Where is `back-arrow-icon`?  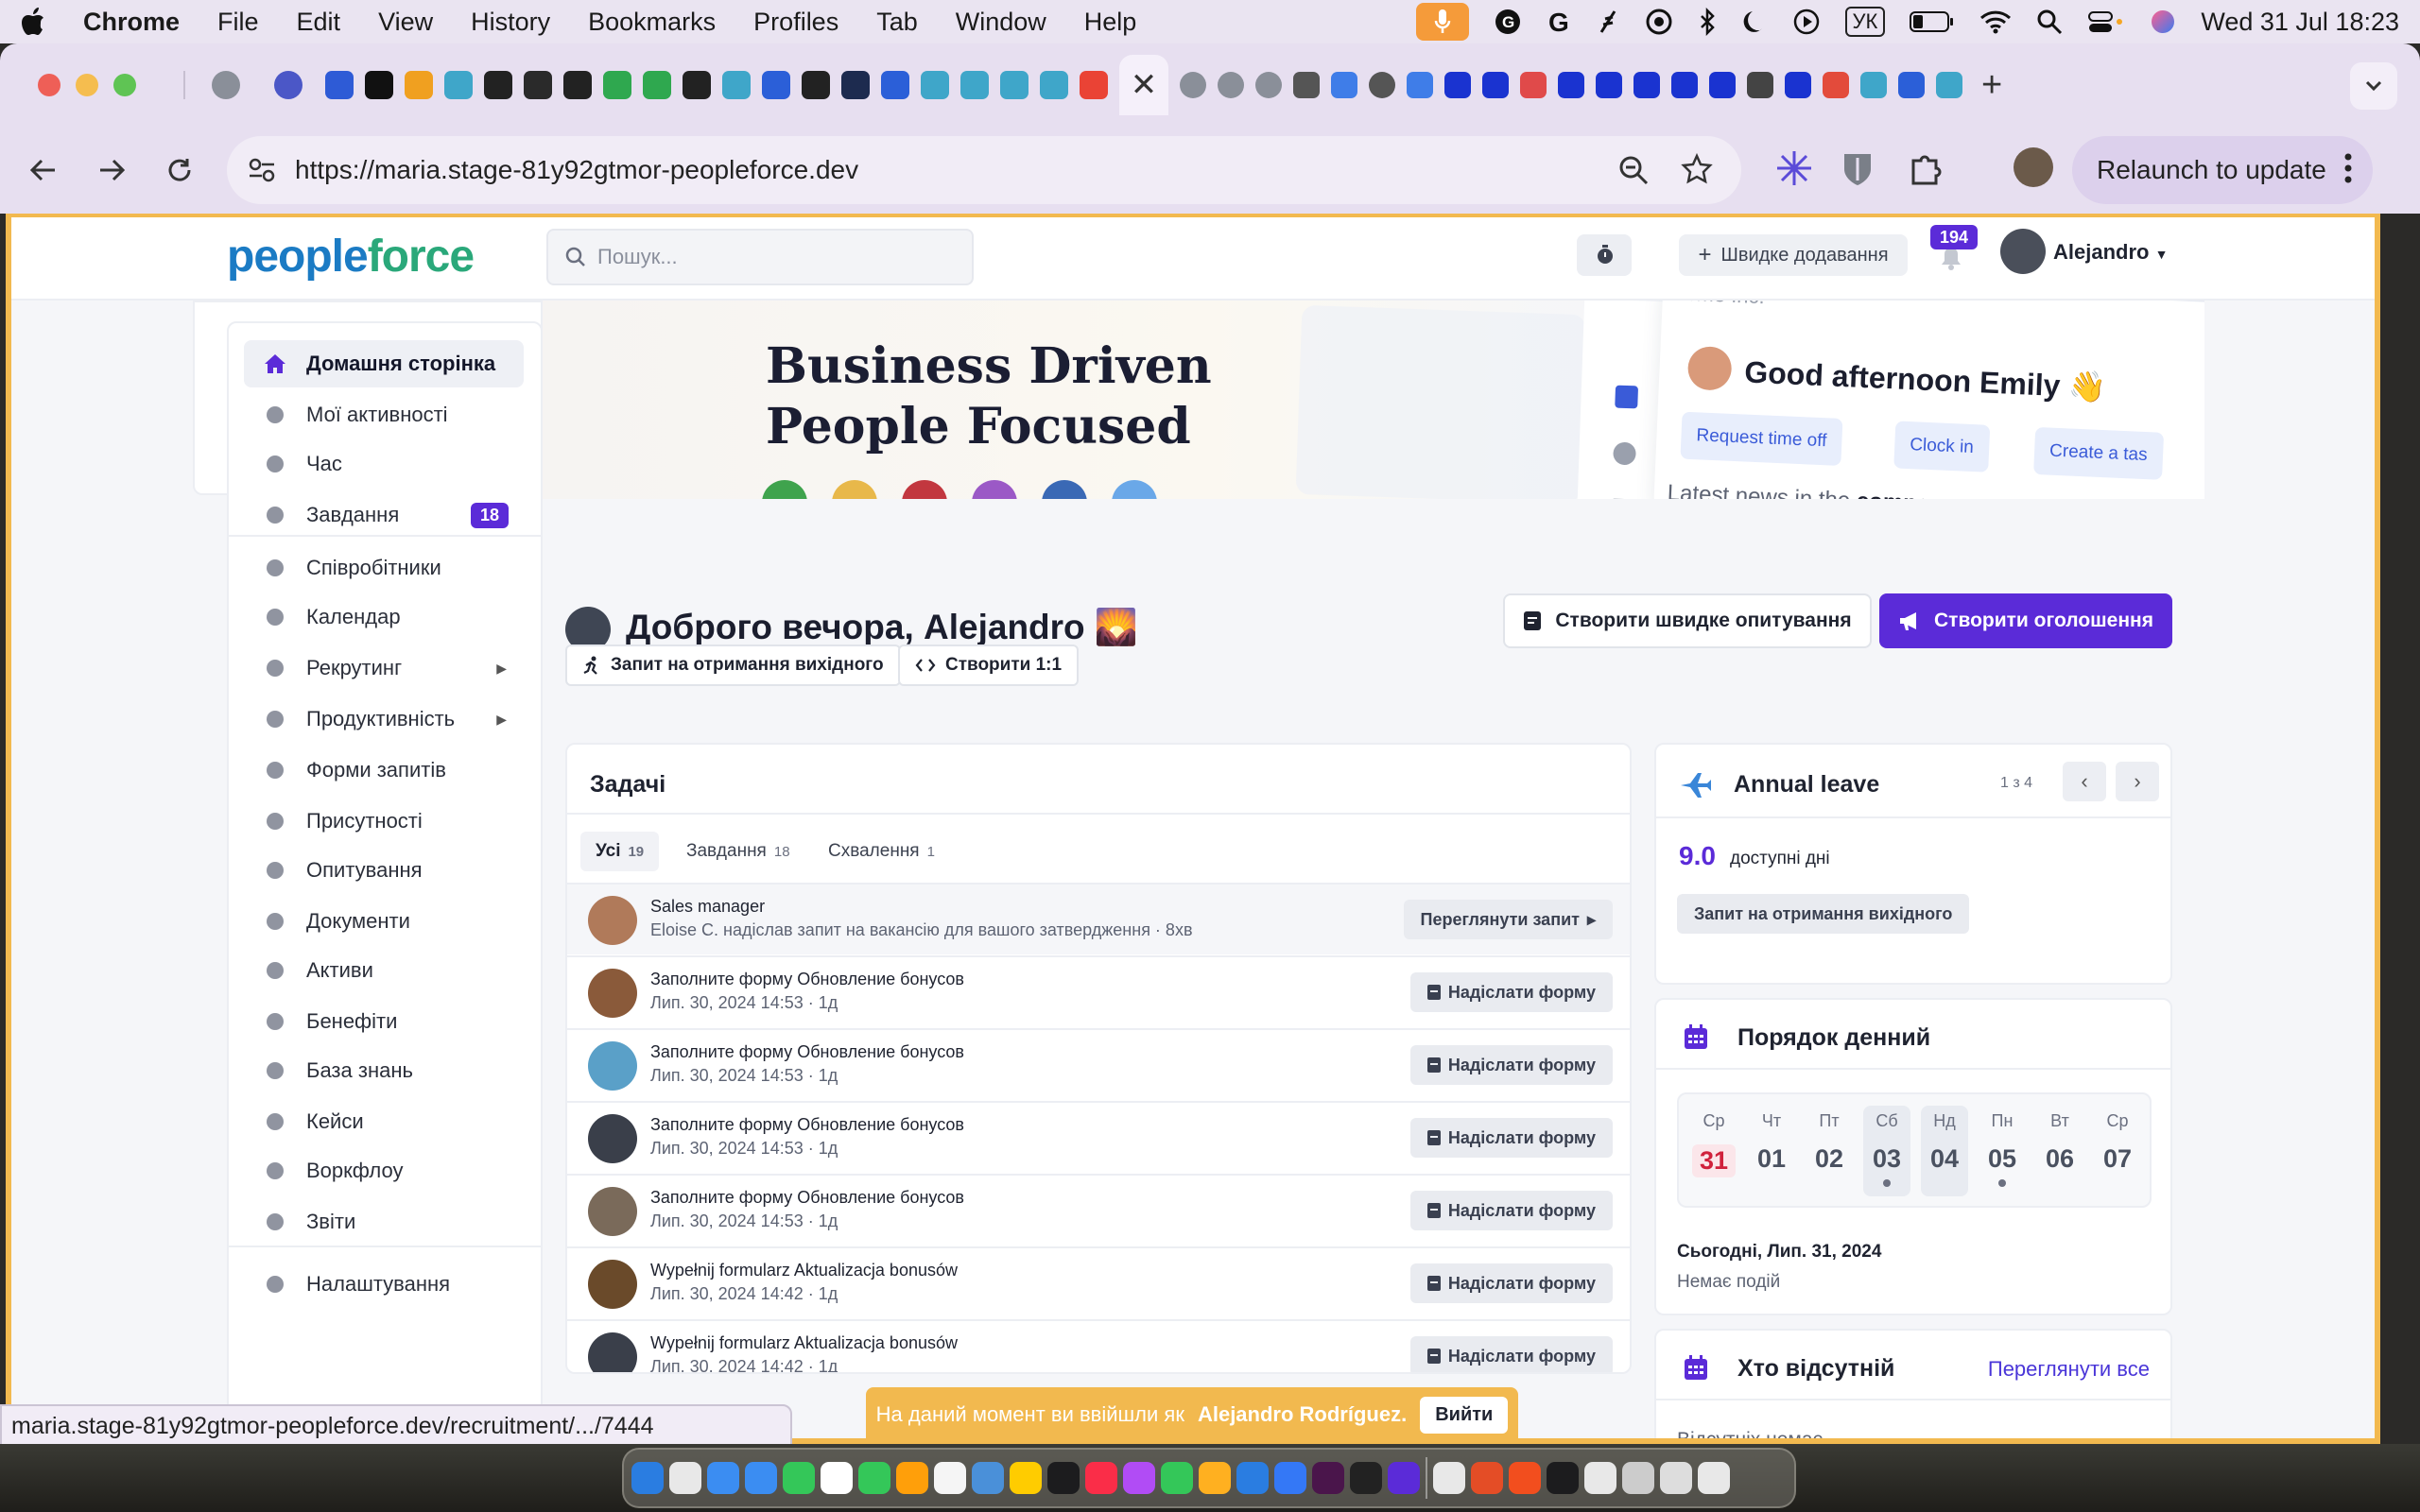 back-arrow-icon is located at coordinates (43, 170).